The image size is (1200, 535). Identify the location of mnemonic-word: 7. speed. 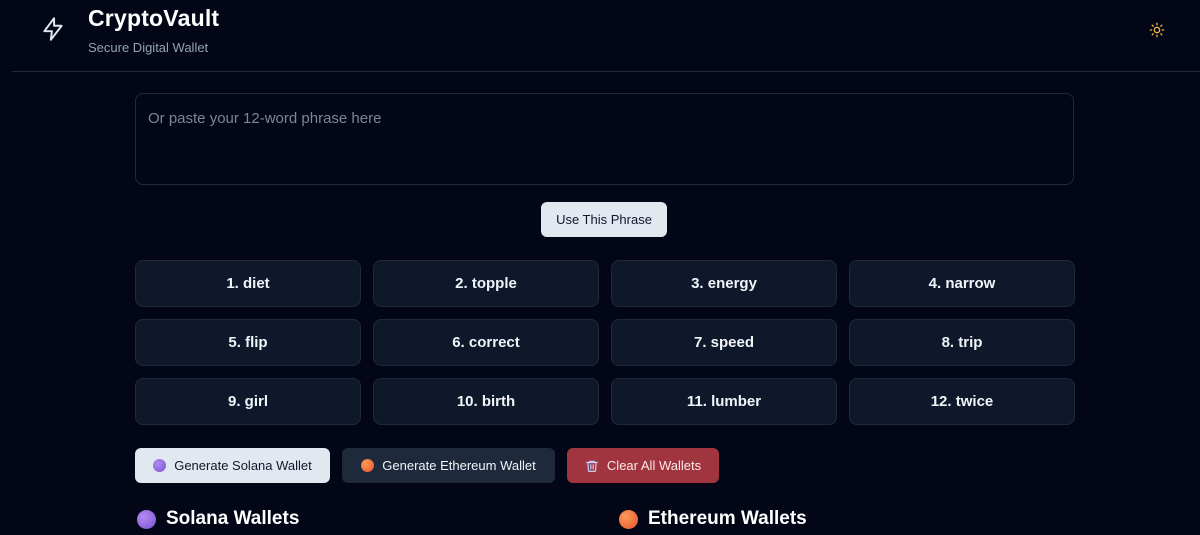
(724, 342).